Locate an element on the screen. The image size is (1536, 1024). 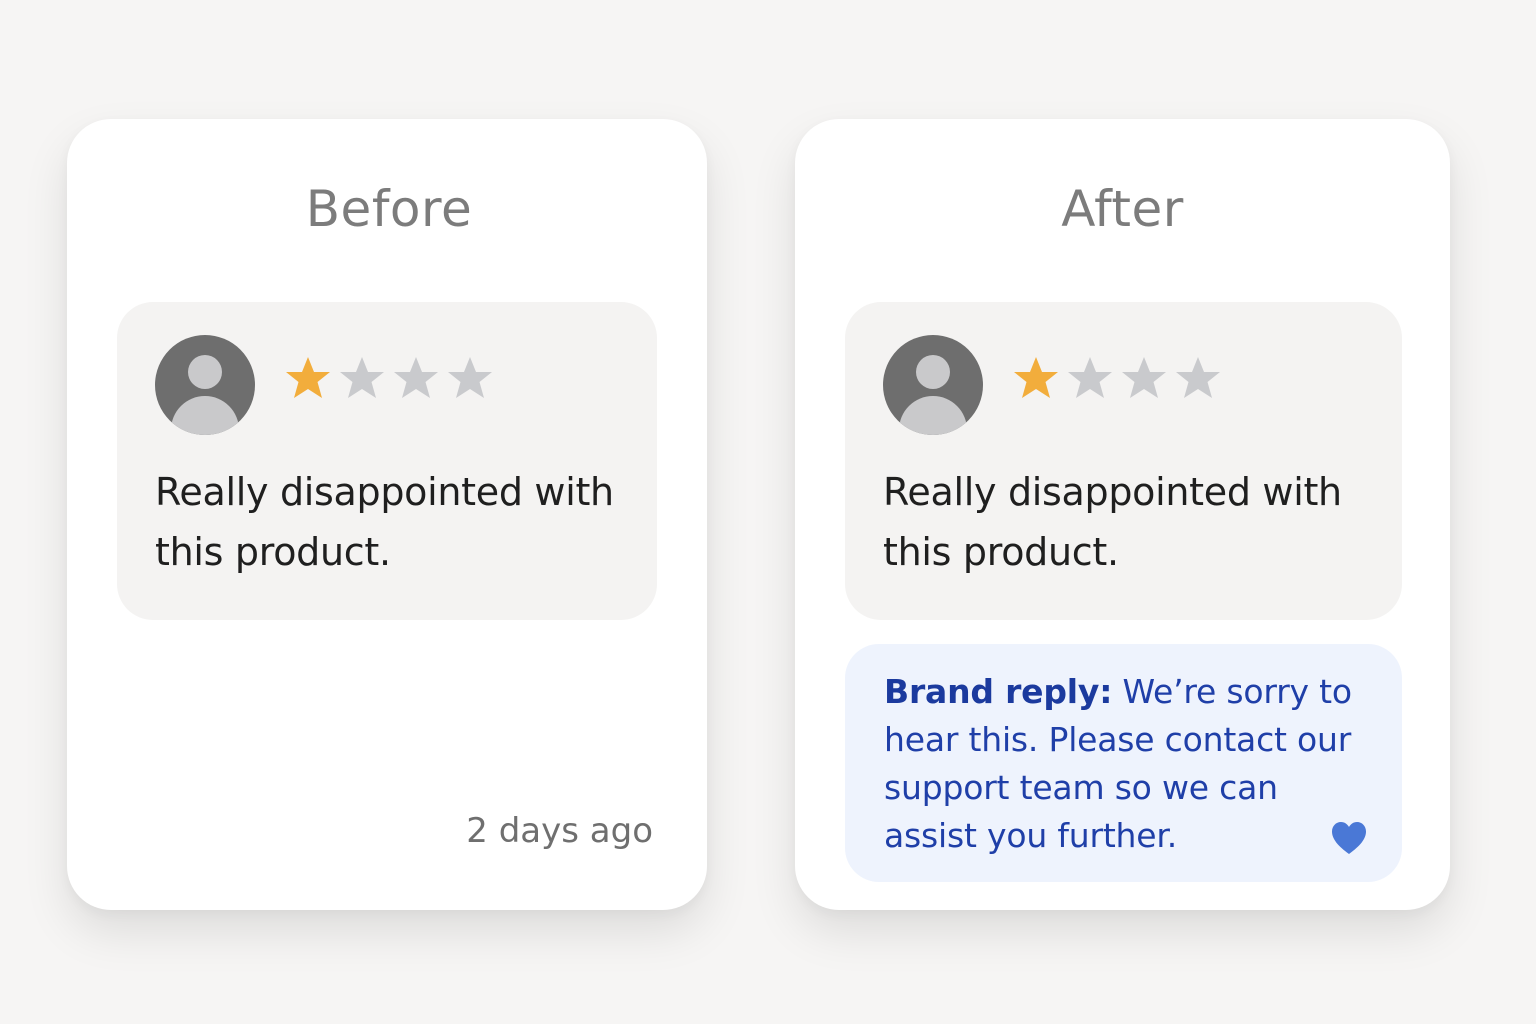
brand-reply-label: Brand reply: is located at coordinates (998, 691).